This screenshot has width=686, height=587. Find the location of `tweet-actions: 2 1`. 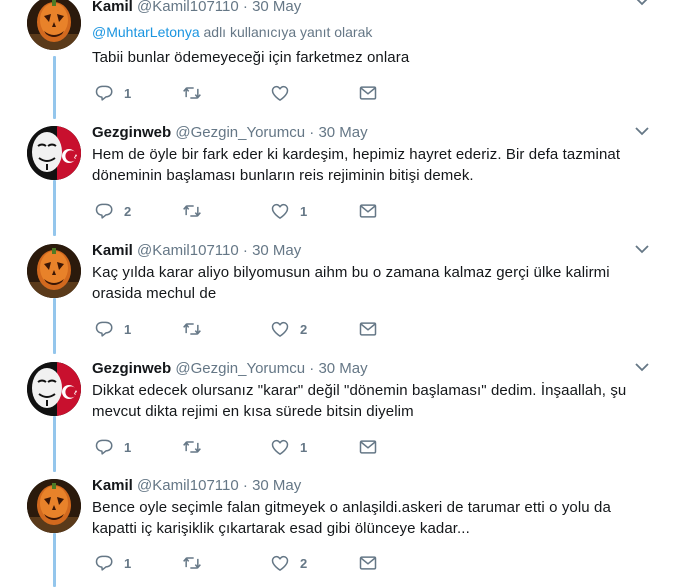

tweet-actions: 2 1 is located at coordinates (244, 211).